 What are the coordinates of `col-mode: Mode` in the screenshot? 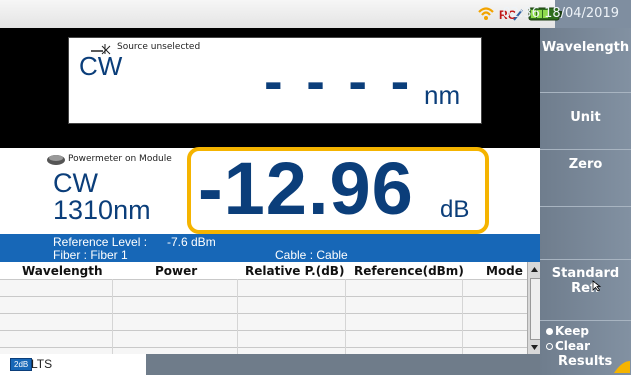 It's located at (504, 271).